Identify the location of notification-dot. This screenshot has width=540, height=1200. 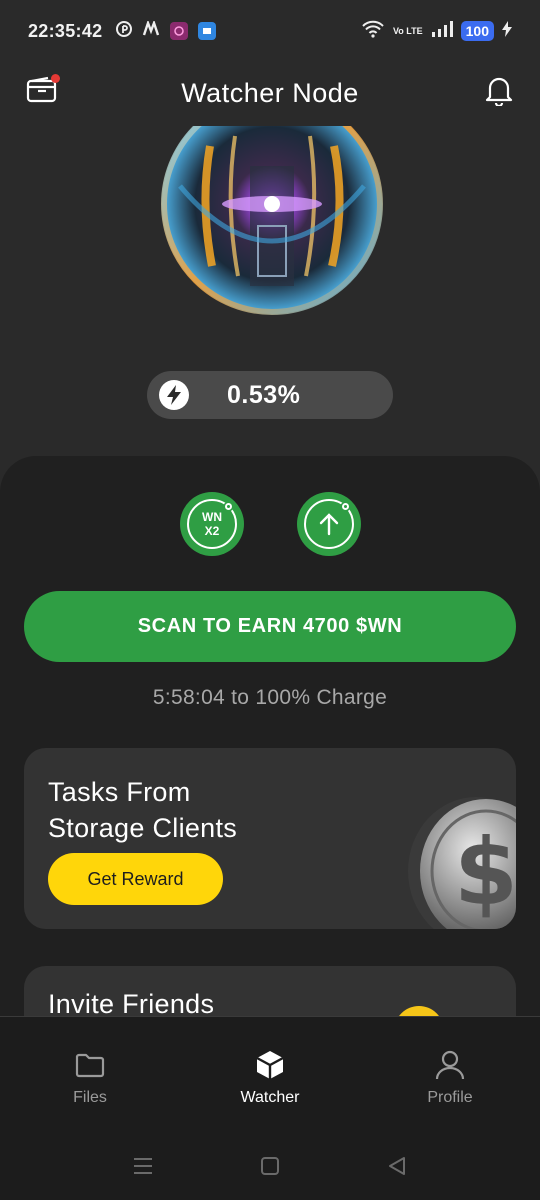
(55, 78).